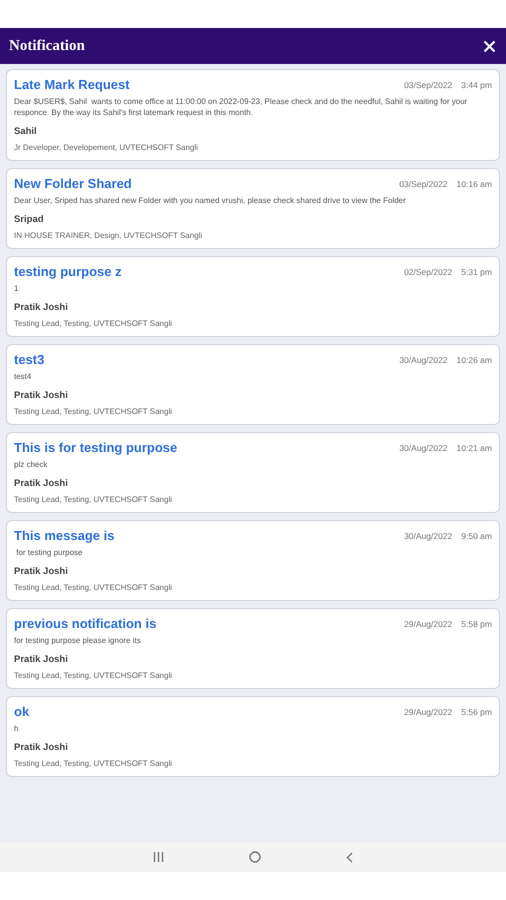  Describe the element at coordinates (158, 857) in the screenshot. I see `recent-apps-icon` at that location.